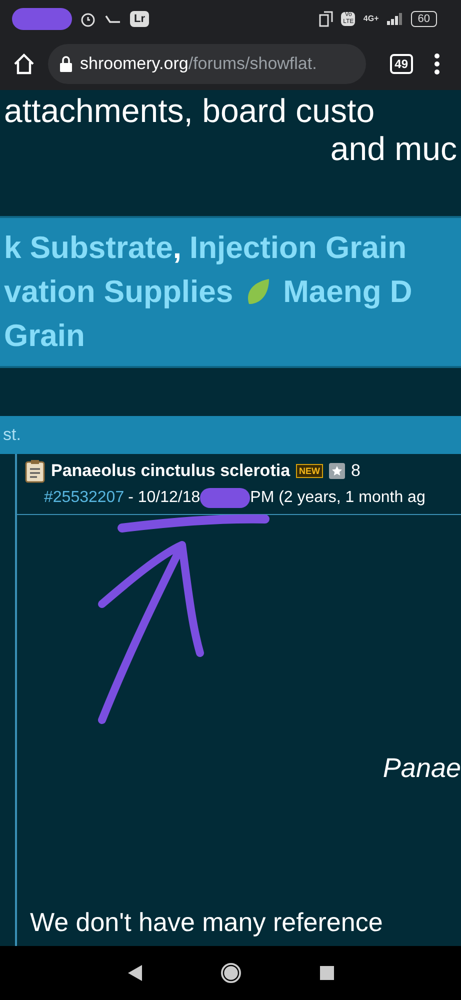 The image size is (461, 1000). I want to click on leaf-icon, so click(258, 292).